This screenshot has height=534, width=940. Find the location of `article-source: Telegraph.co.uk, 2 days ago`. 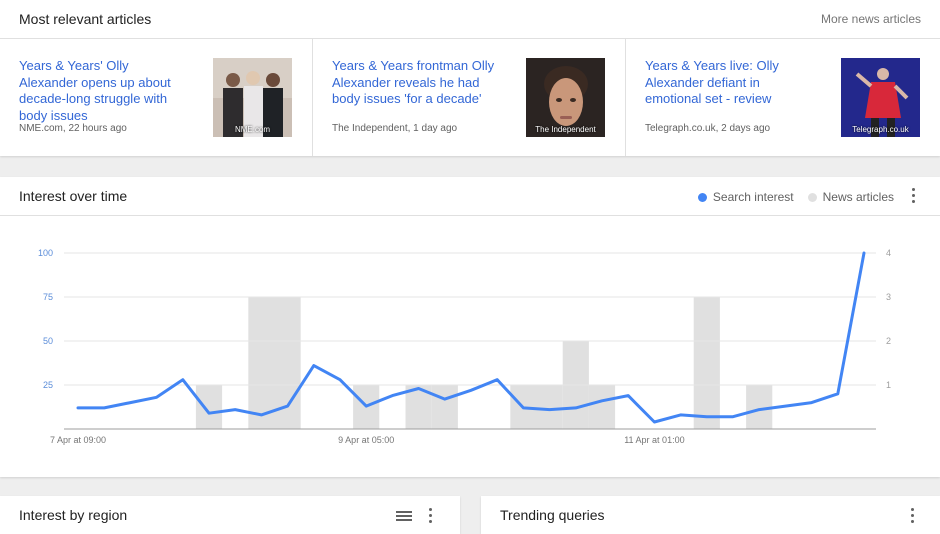

article-source: Telegraph.co.uk, 2 days ago is located at coordinates (708, 128).